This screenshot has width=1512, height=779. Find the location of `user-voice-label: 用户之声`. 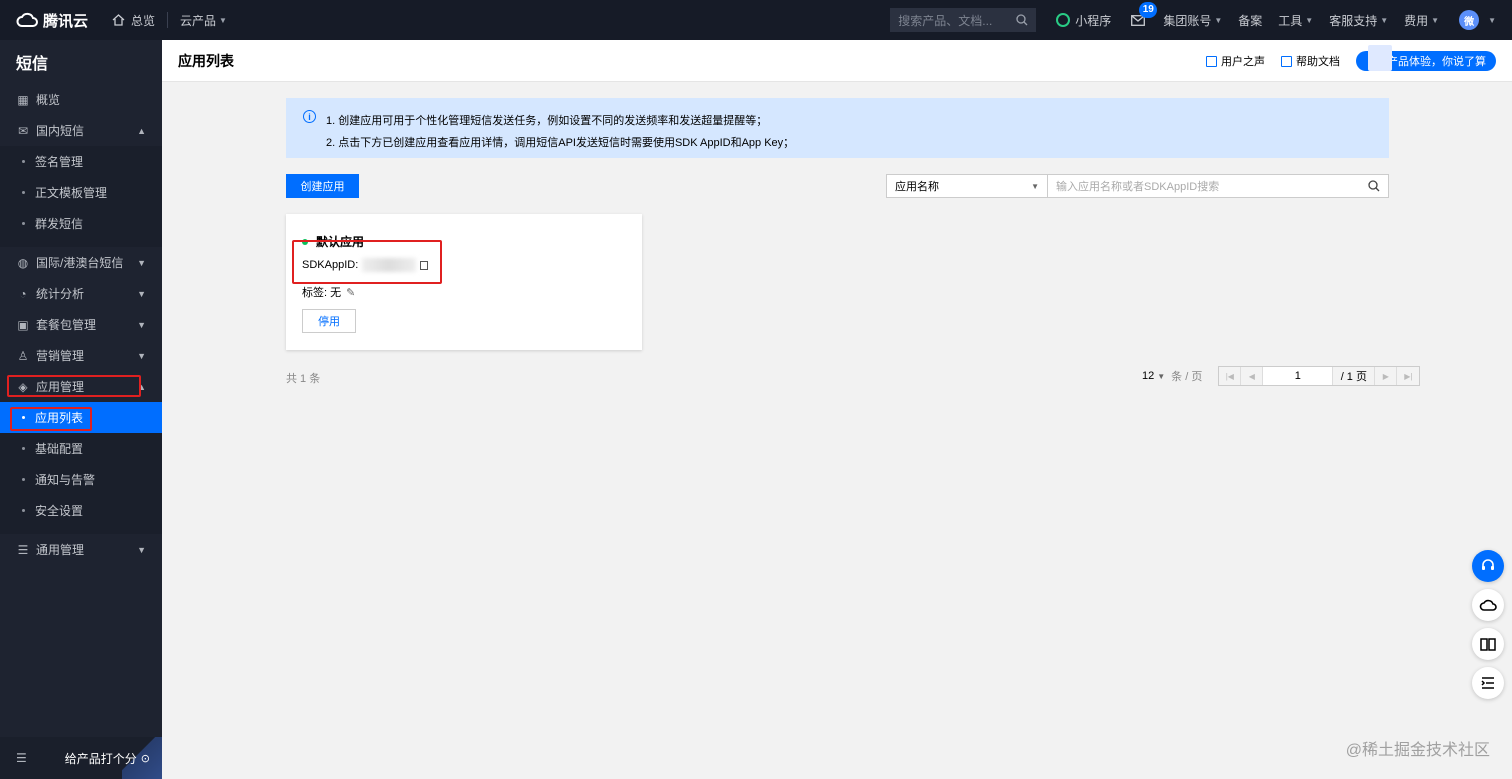

user-voice-label: 用户之声 is located at coordinates (1243, 62).